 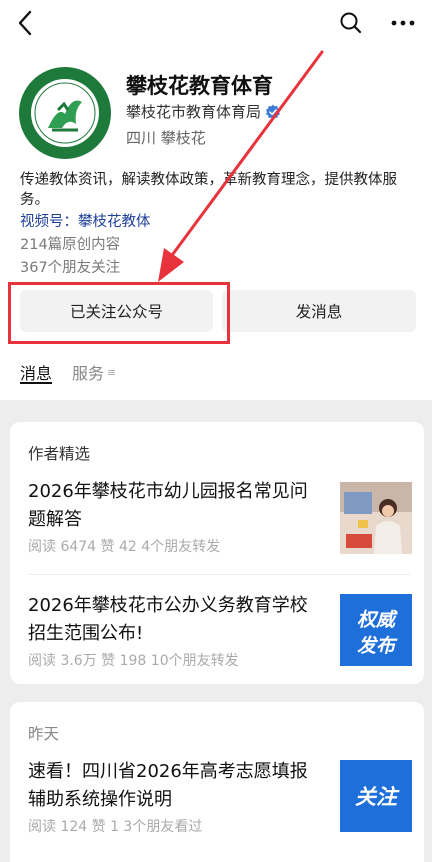 What do you see at coordinates (219, 574) in the screenshot?
I see `divider` at bounding box center [219, 574].